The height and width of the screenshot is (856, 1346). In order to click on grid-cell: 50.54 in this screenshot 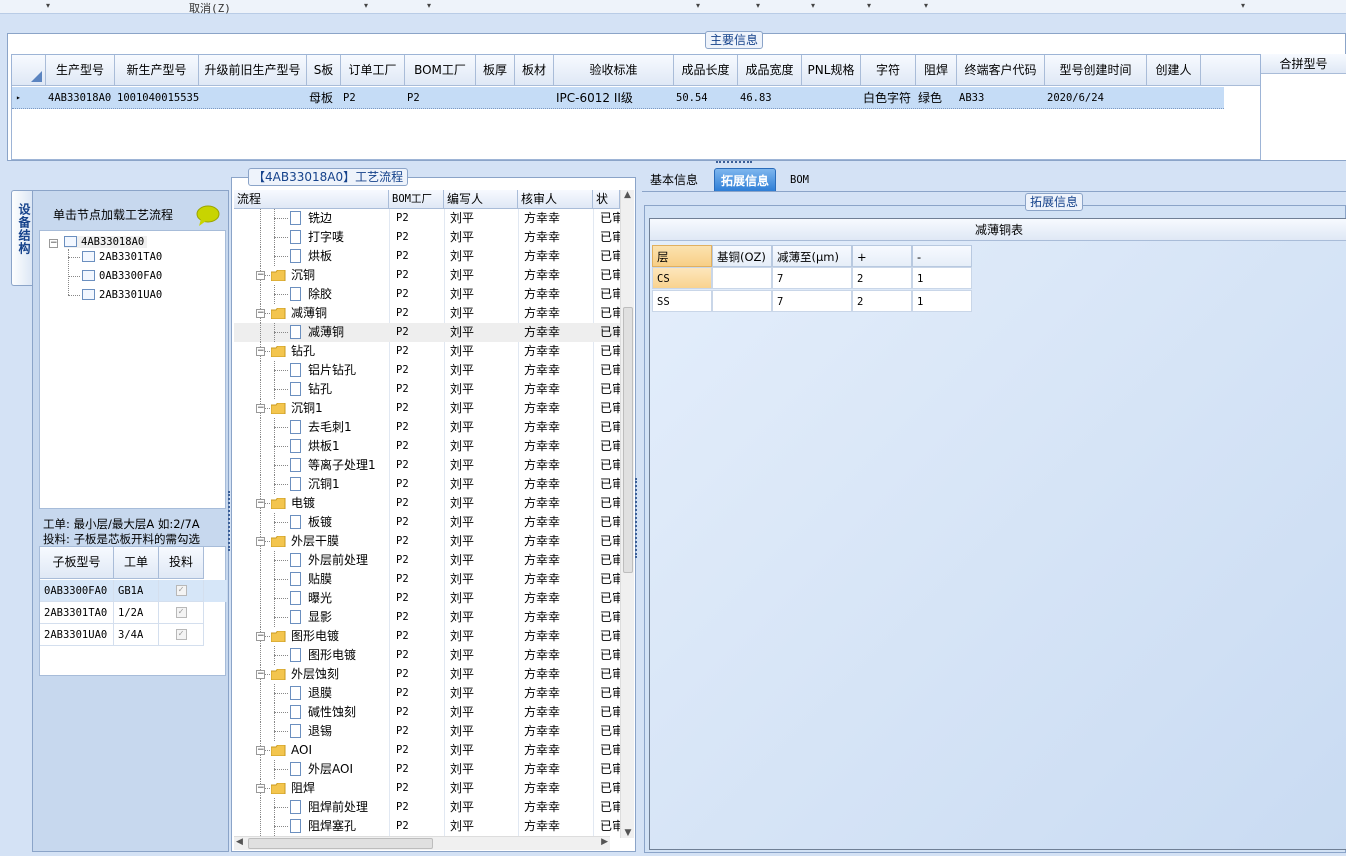, I will do `click(706, 98)`.